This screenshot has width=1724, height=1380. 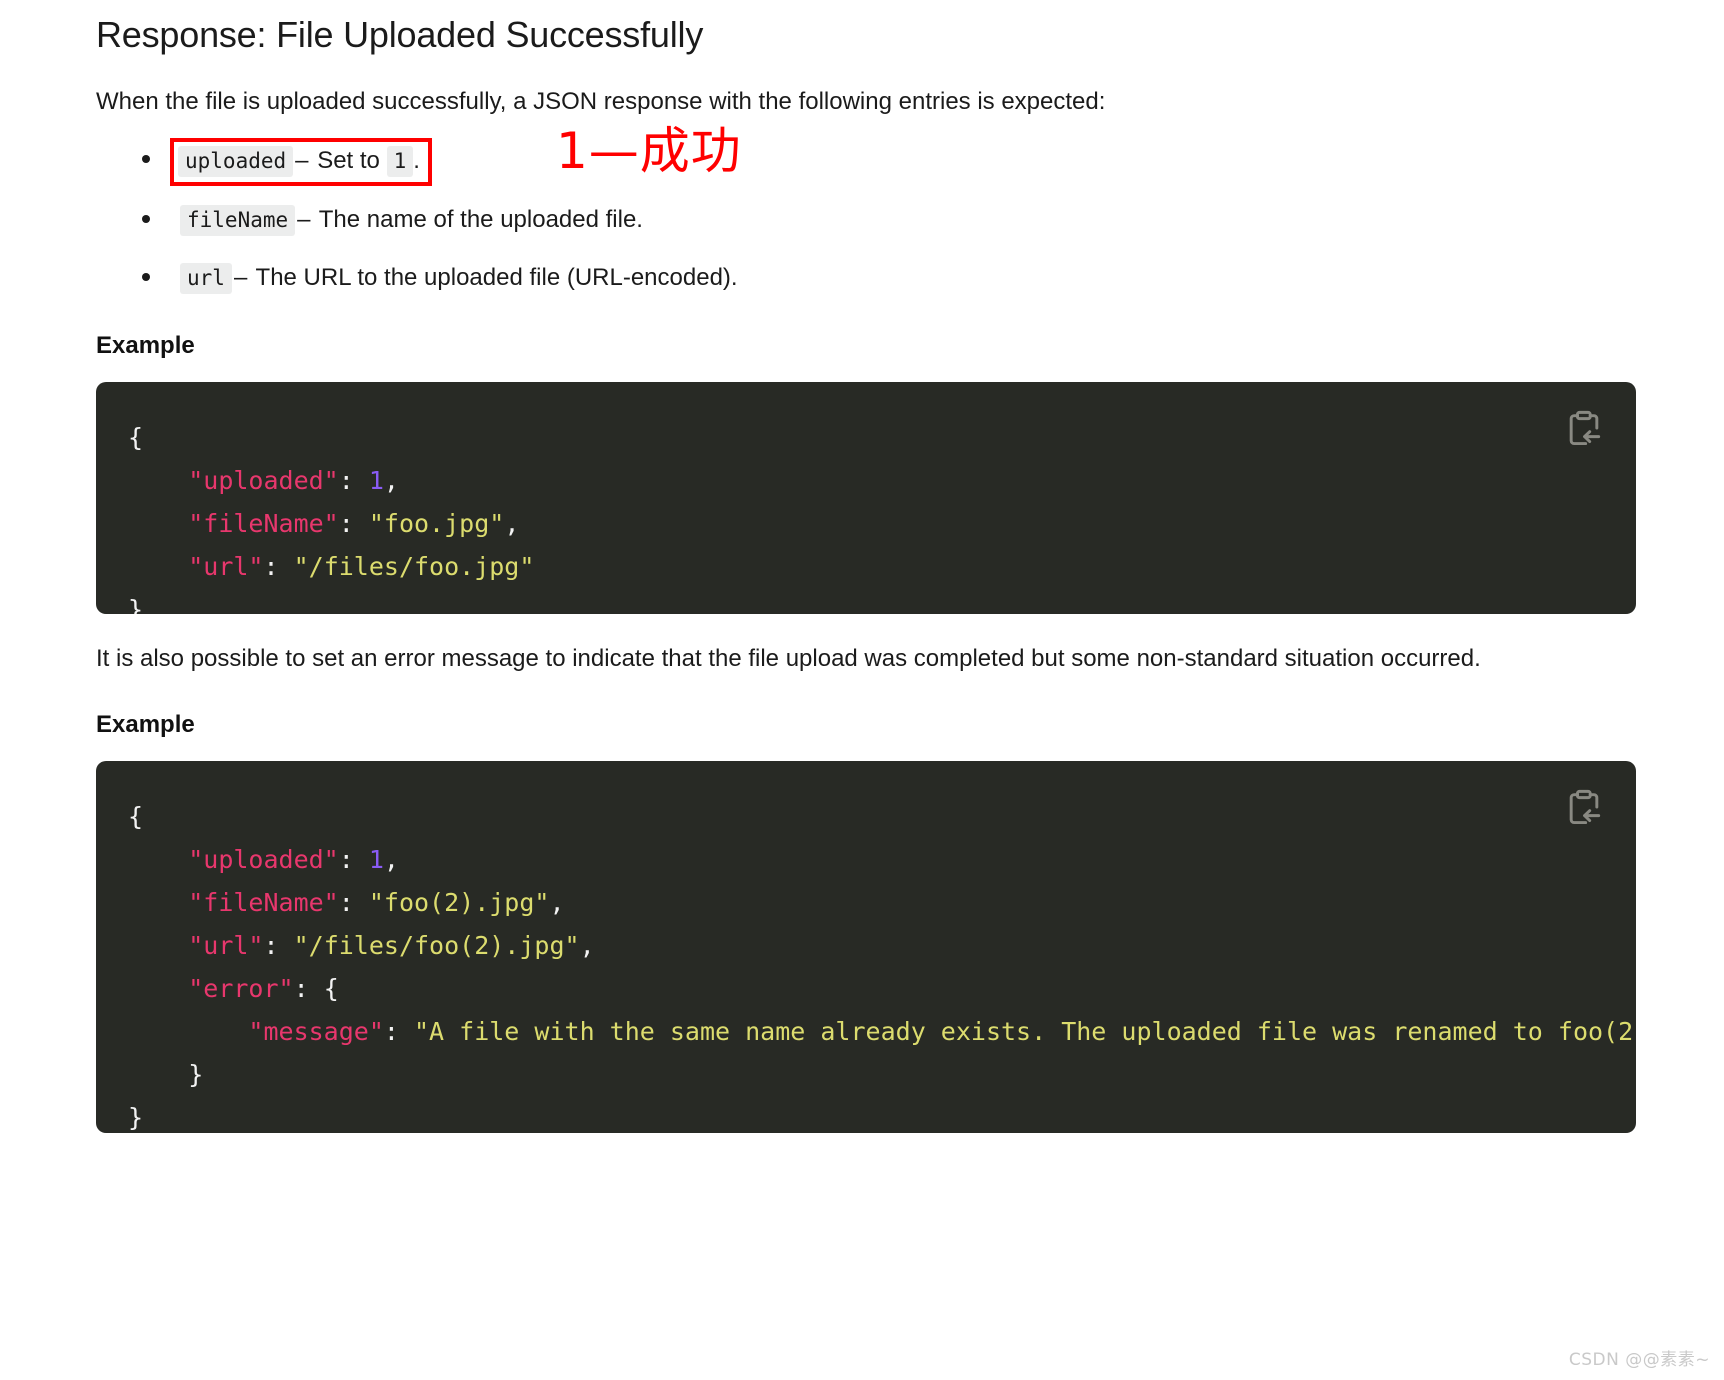 What do you see at coordinates (480, 219) in the screenshot?
I see `entry-description: The name of the uploaded file.` at bounding box center [480, 219].